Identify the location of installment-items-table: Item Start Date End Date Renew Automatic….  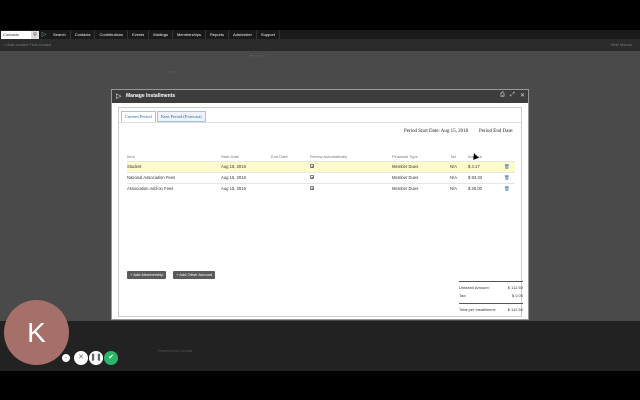
(321, 173).